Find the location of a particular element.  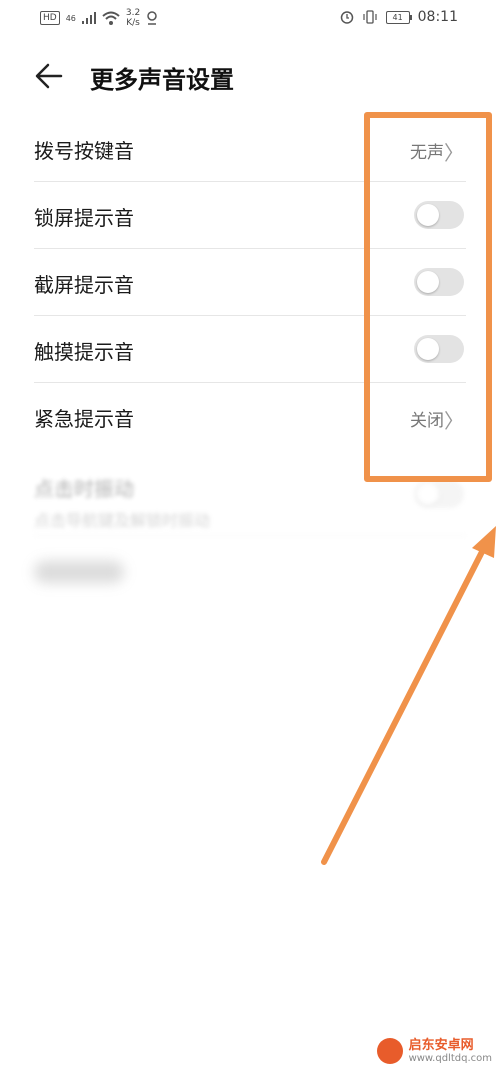

watermark: 启东安卓网 www.qdltdq.com is located at coordinates (434, 1050).